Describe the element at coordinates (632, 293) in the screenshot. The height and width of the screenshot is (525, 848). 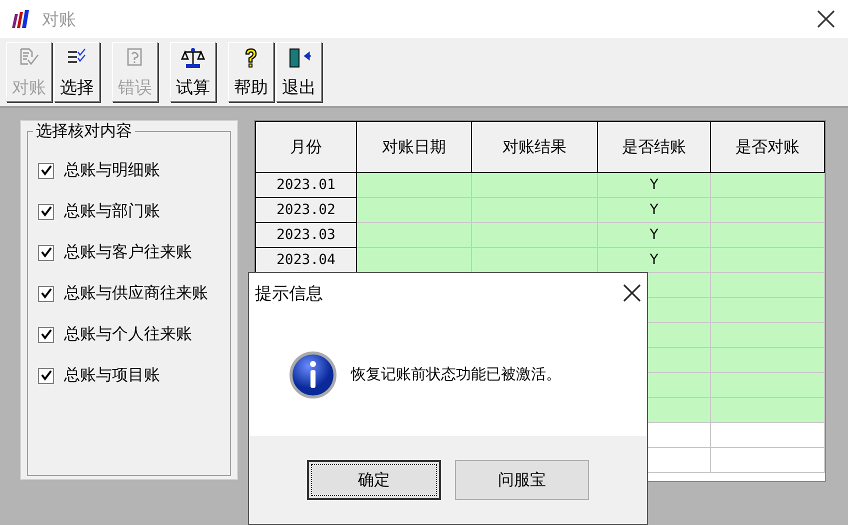
I see `close-icon` at that location.